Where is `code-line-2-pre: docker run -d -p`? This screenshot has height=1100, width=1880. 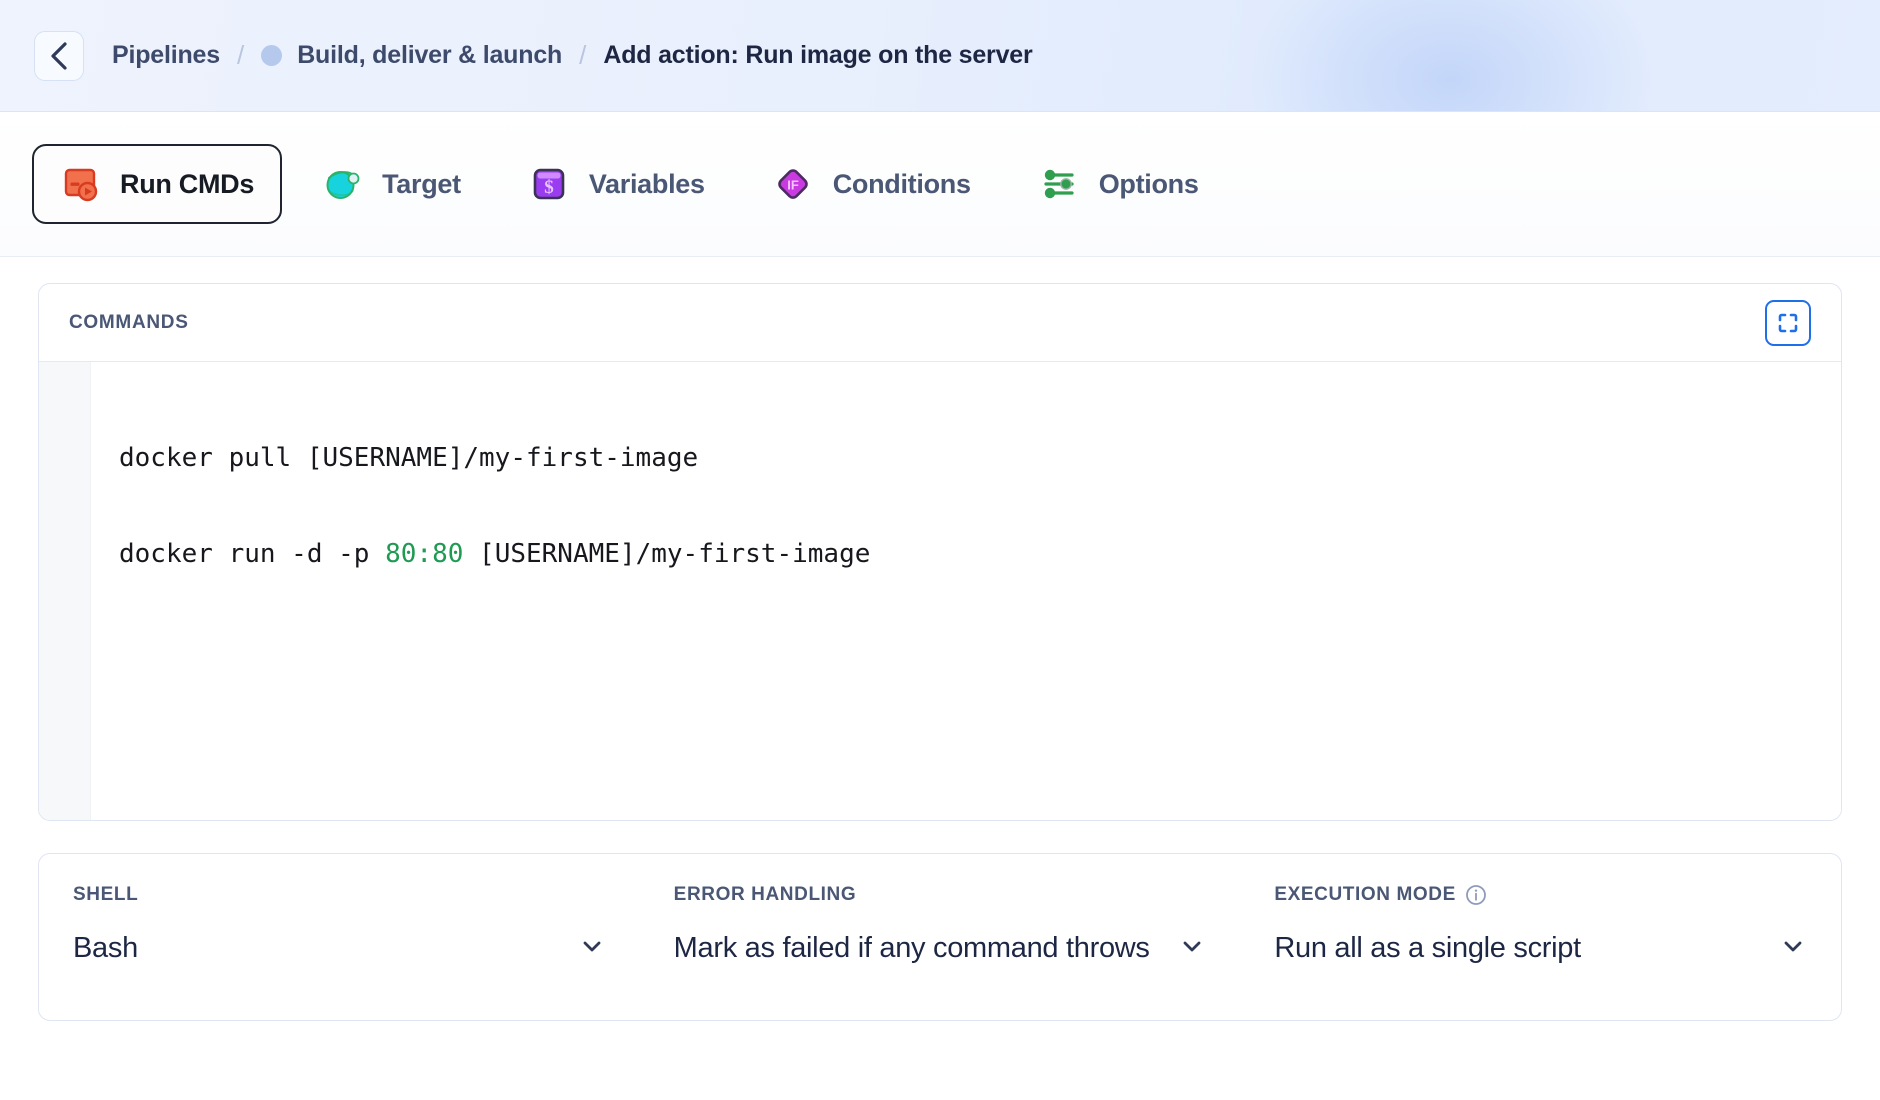
code-line-2-pre: docker run -d -p is located at coordinates (252, 554).